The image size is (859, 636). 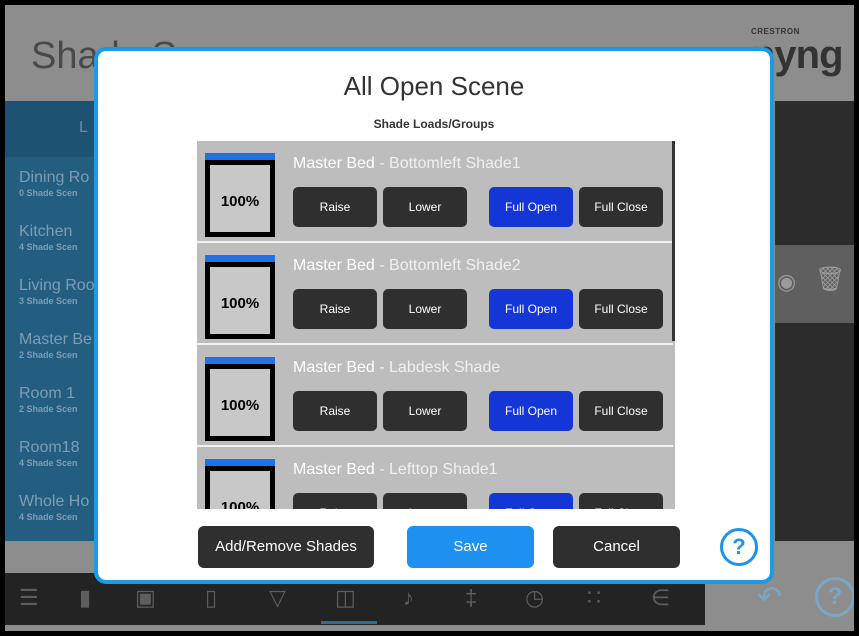 I want to click on light-icon: ▽, so click(x=277, y=598).